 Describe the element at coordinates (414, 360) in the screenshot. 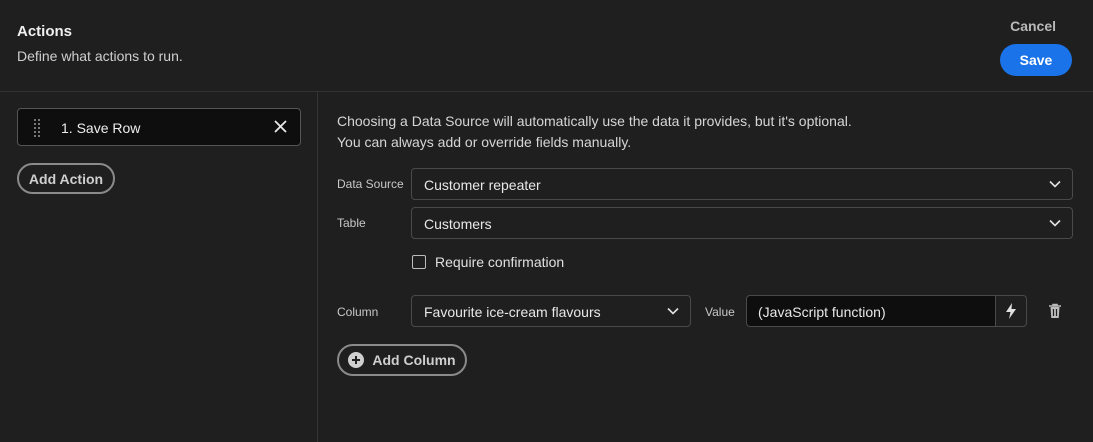

I see `add-column-label: Add Column` at that location.